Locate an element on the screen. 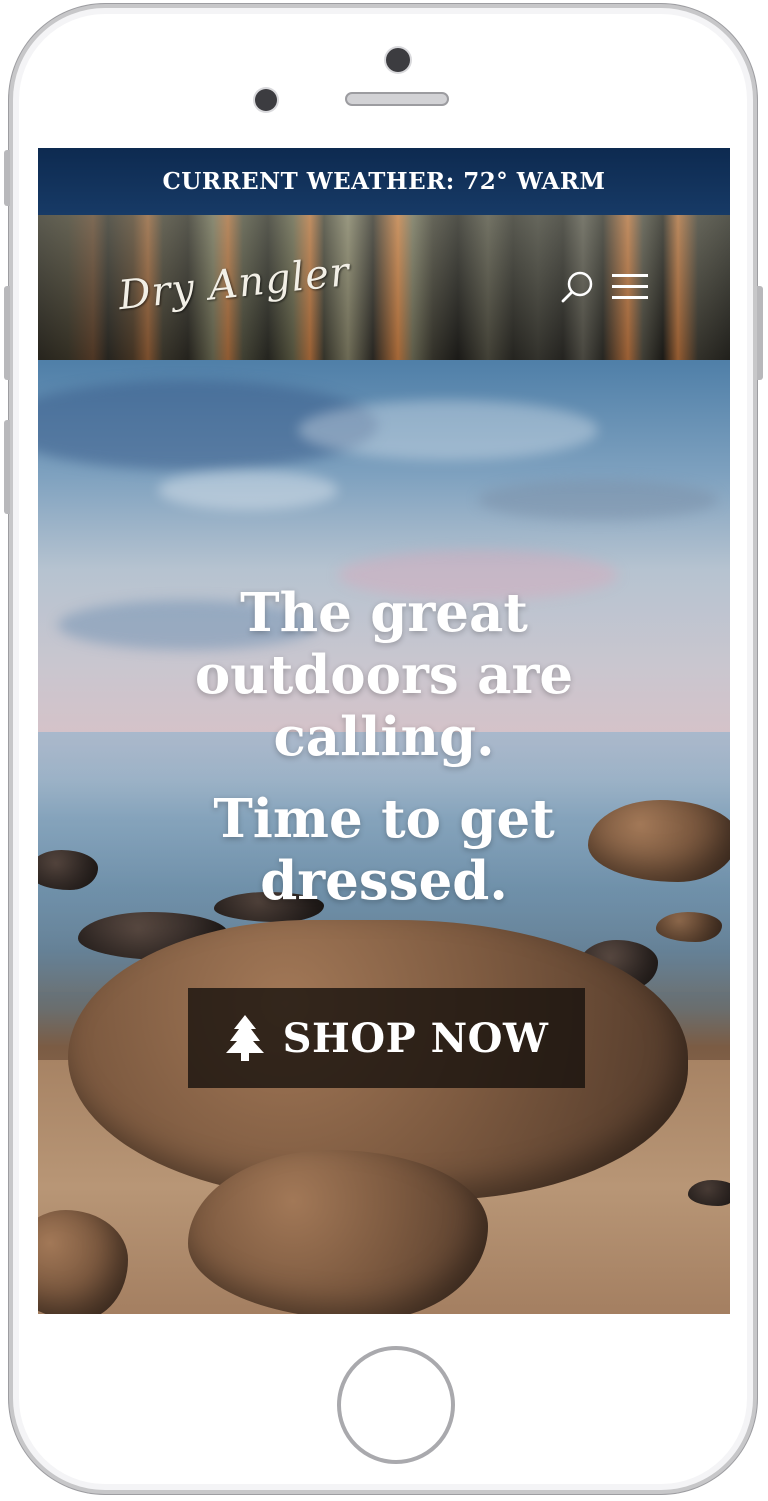 This screenshot has height=1501, width=768. volume-up-button is located at coordinates (7, 333).